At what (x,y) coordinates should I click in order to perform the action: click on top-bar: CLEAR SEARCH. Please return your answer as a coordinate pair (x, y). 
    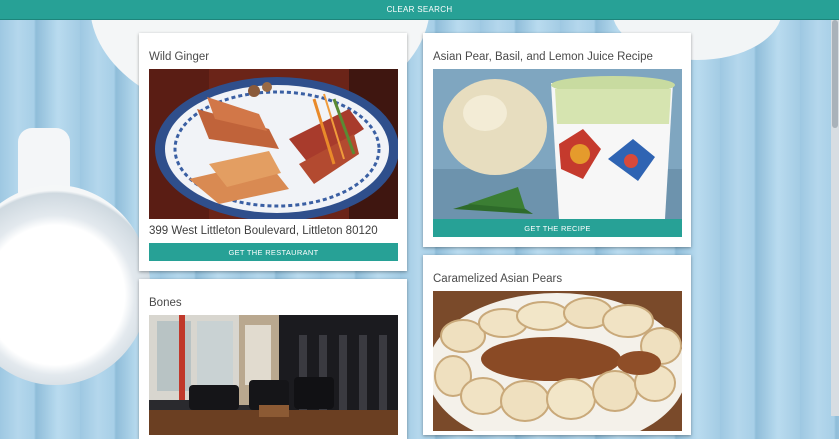
    Looking at the image, I should click on (419, 10).